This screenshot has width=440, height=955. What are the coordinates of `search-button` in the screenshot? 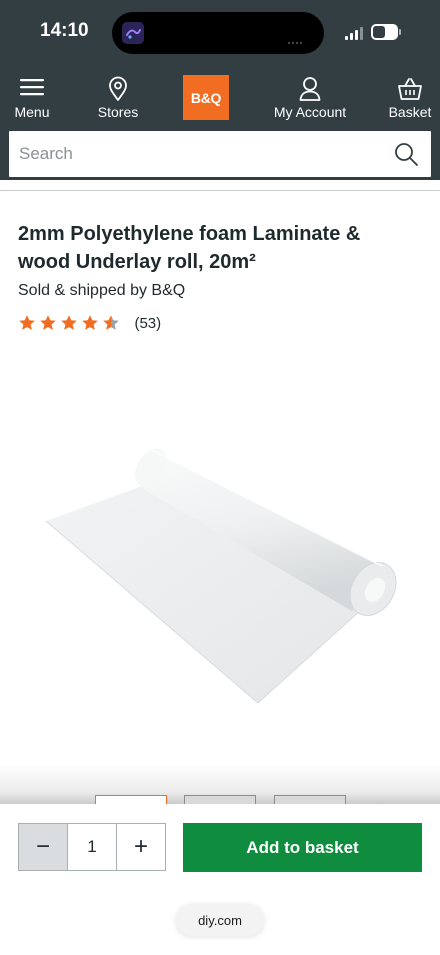 It's located at (406, 154).